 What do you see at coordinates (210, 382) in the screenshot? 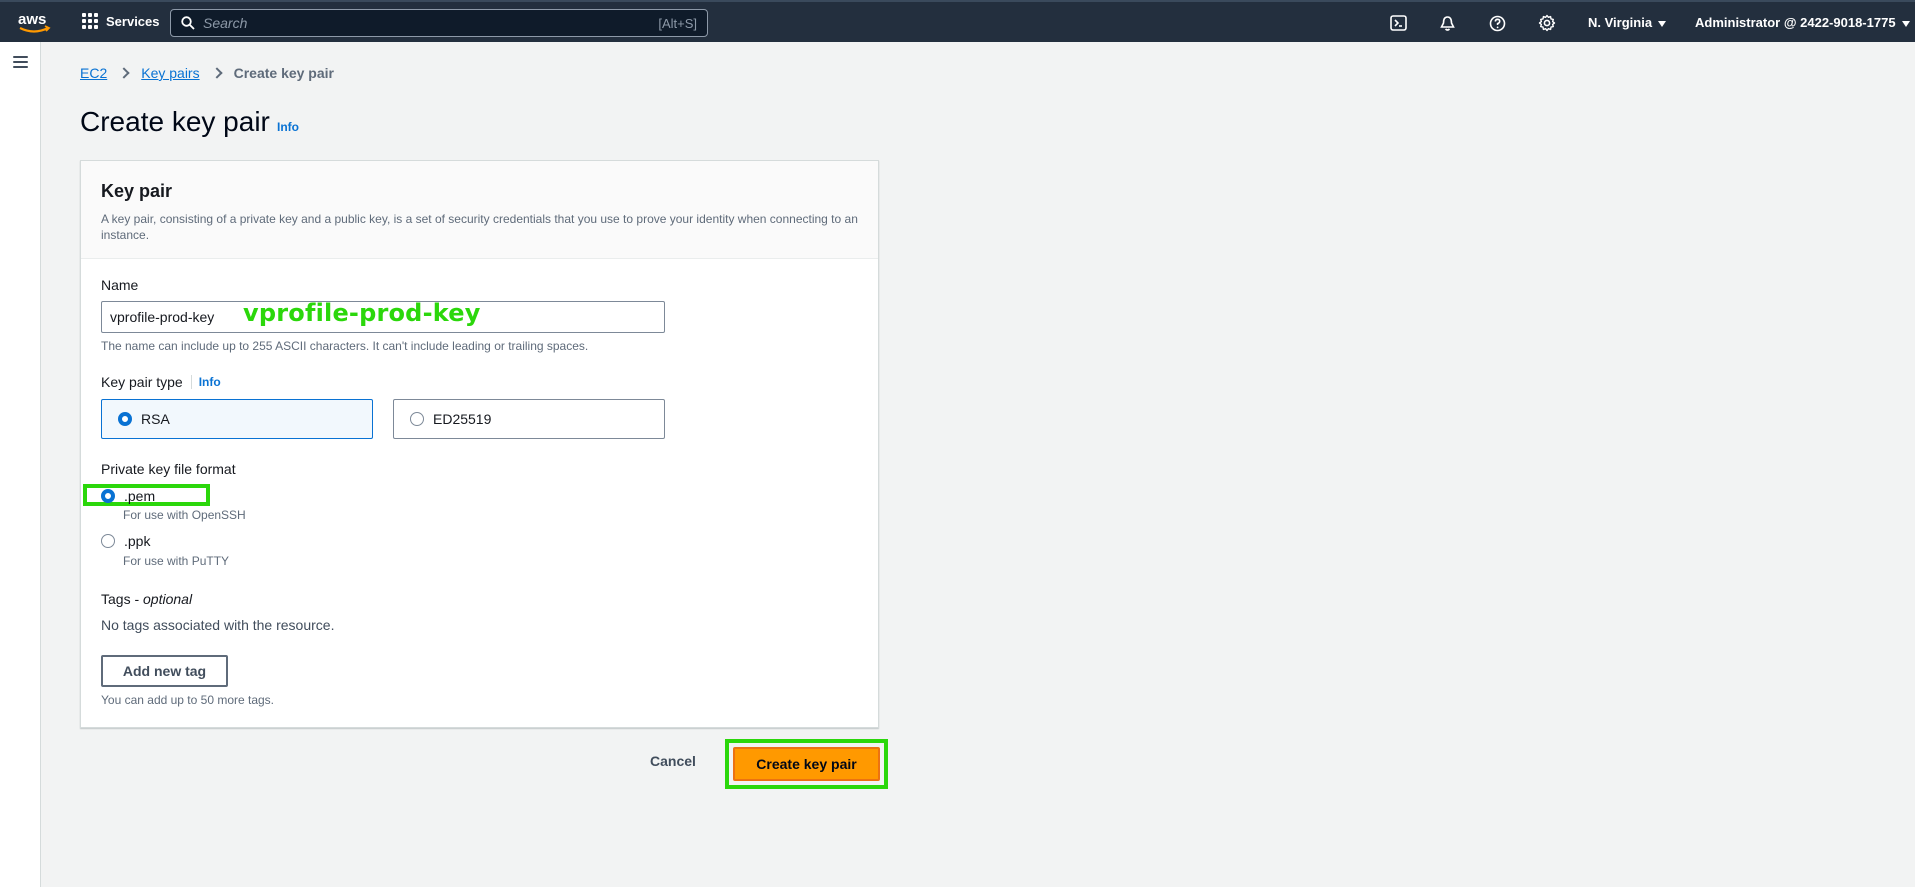
I see `key-pair-type-info-link: Info` at bounding box center [210, 382].